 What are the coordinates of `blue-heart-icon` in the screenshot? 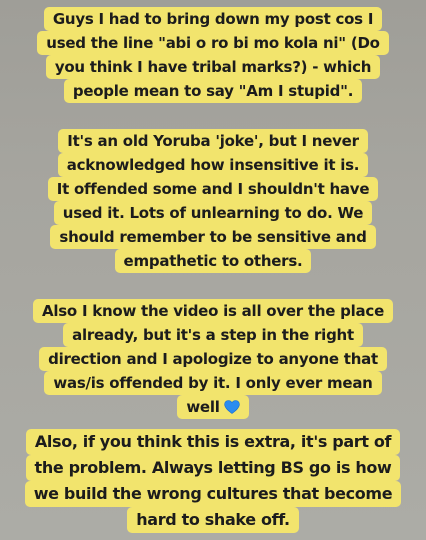 It's located at (231, 407).